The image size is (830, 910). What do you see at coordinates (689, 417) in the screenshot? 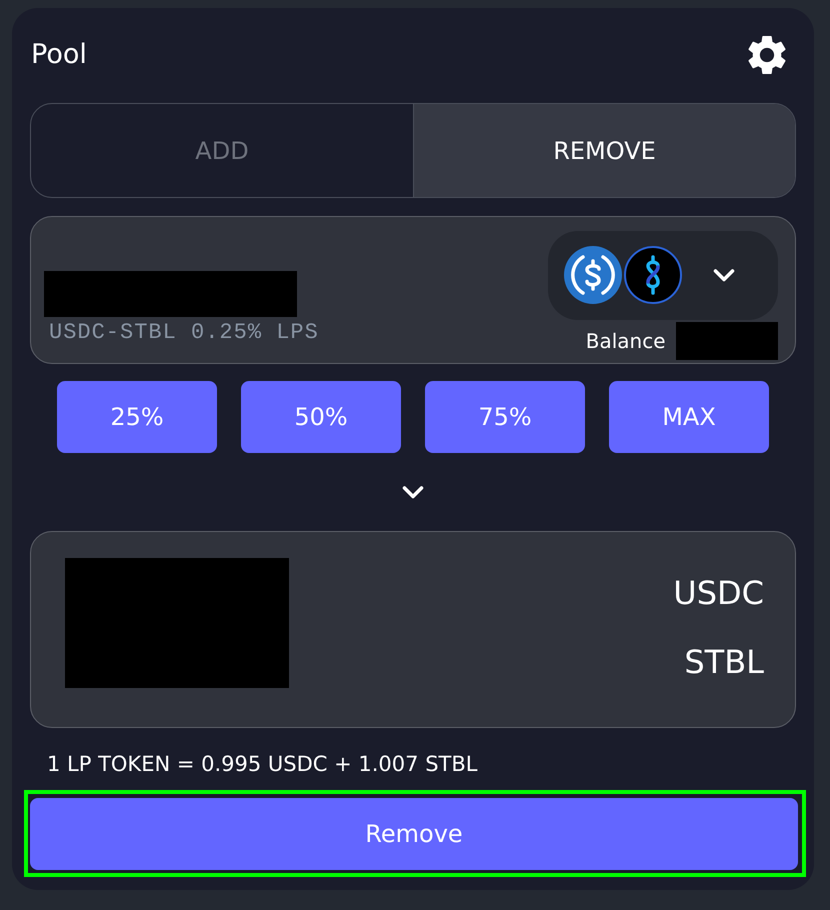
I see `percent-button: MAX` at bounding box center [689, 417].